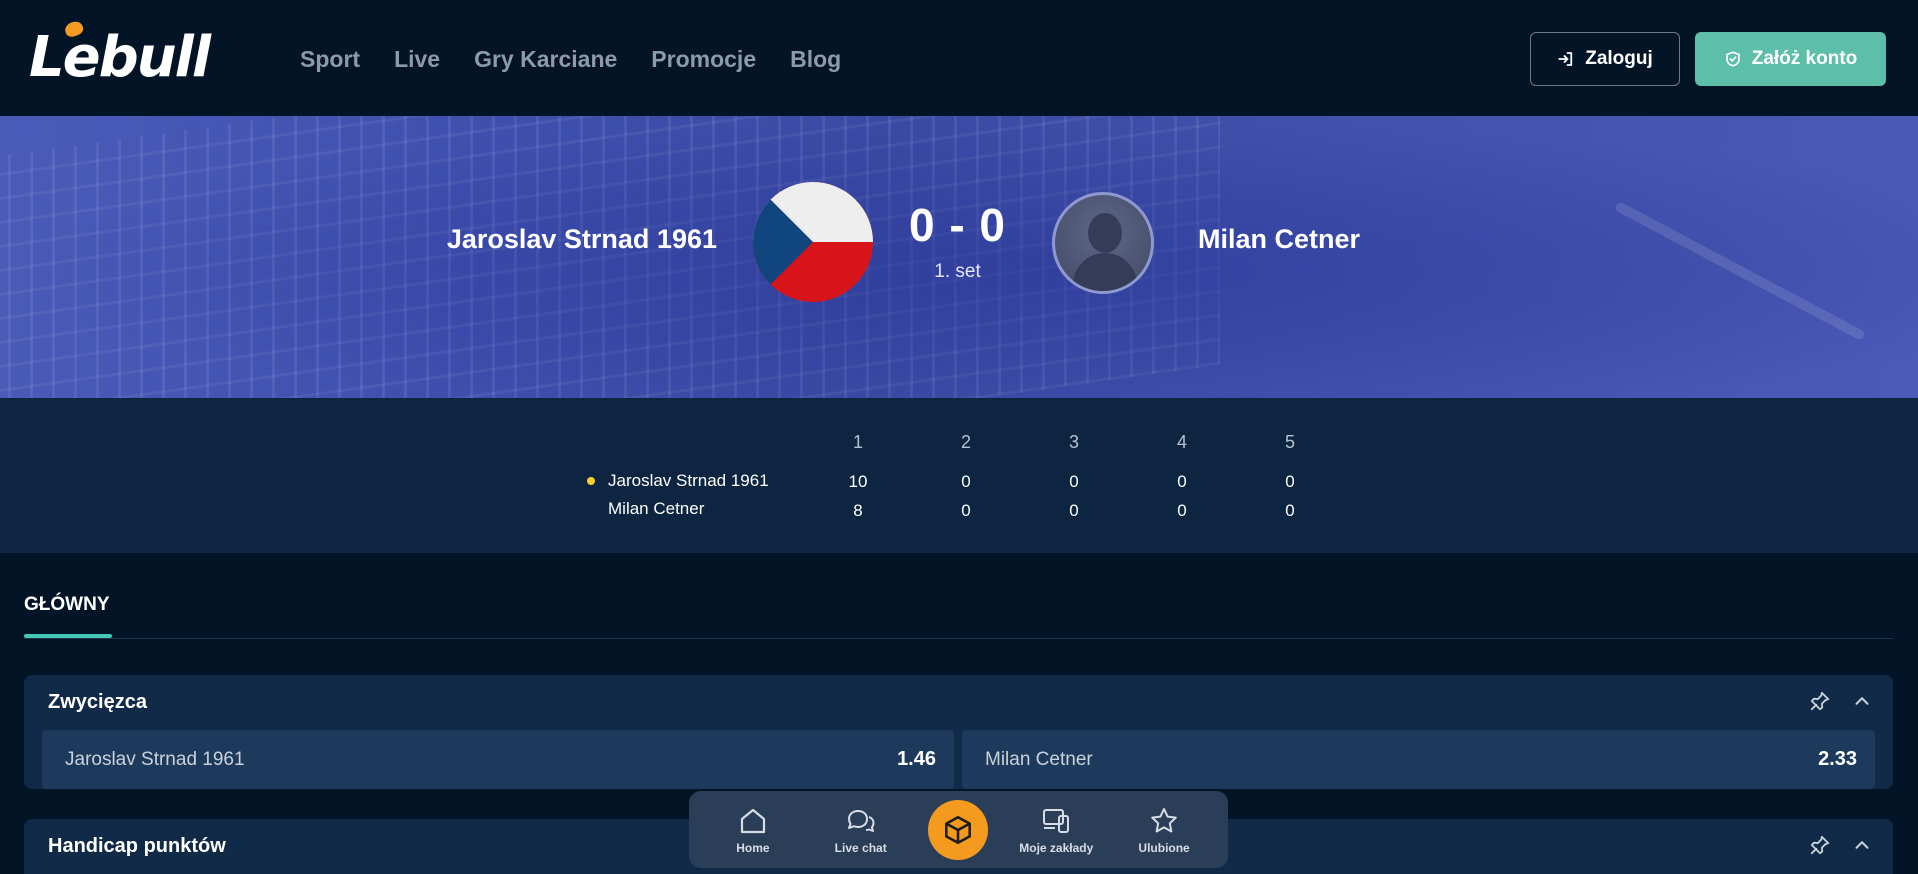  Describe the element at coordinates (753, 847) in the screenshot. I see `bottom-nav-label: Home` at that location.